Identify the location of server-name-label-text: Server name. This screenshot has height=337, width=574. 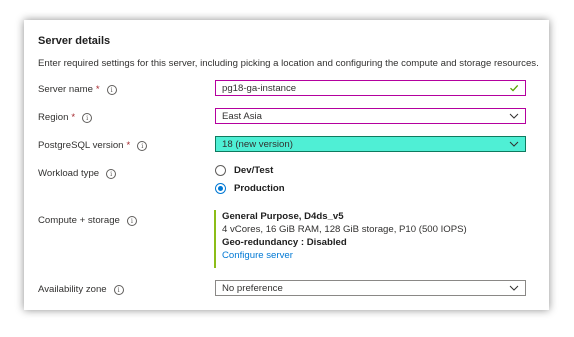
(65, 89).